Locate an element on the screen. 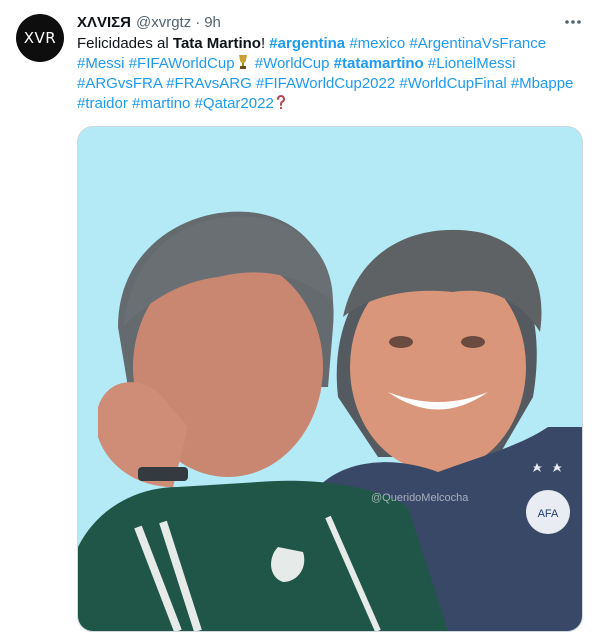 The height and width of the screenshot is (637, 598). hashtag-argentinavsfrance: #ArgentinaVsFrance is located at coordinates (477, 43).